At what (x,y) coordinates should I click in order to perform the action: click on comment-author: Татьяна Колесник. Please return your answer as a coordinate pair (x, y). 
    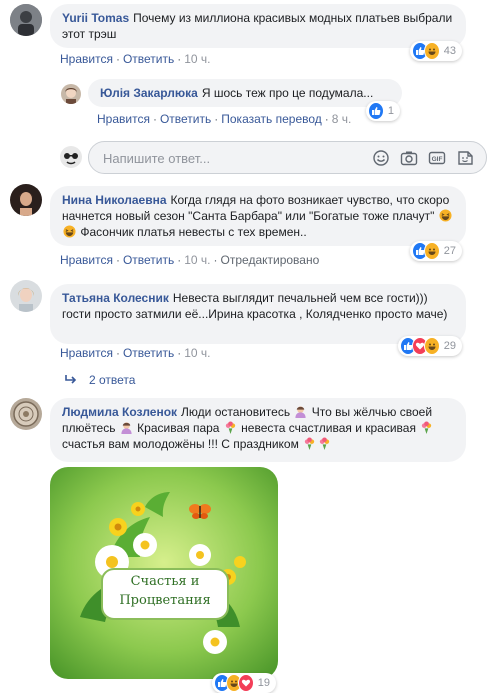
    Looking at the image, I should click on (115, 298).